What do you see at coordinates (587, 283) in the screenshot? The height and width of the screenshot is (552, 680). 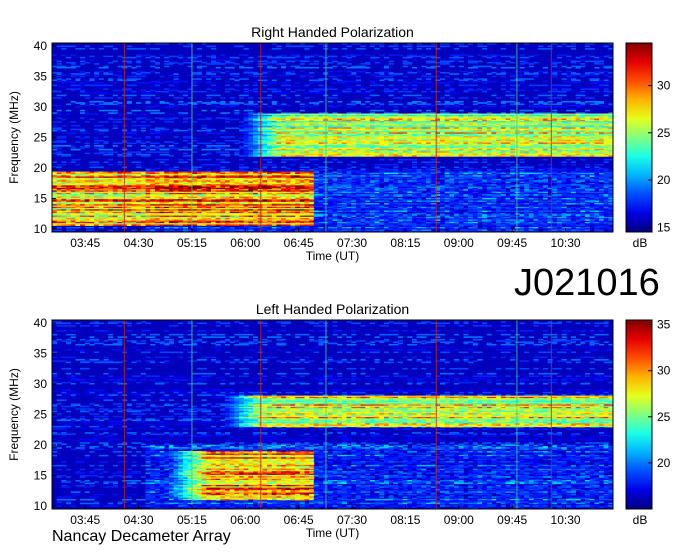 I see `observation-id: J021016` at bounding box center [587, 283].